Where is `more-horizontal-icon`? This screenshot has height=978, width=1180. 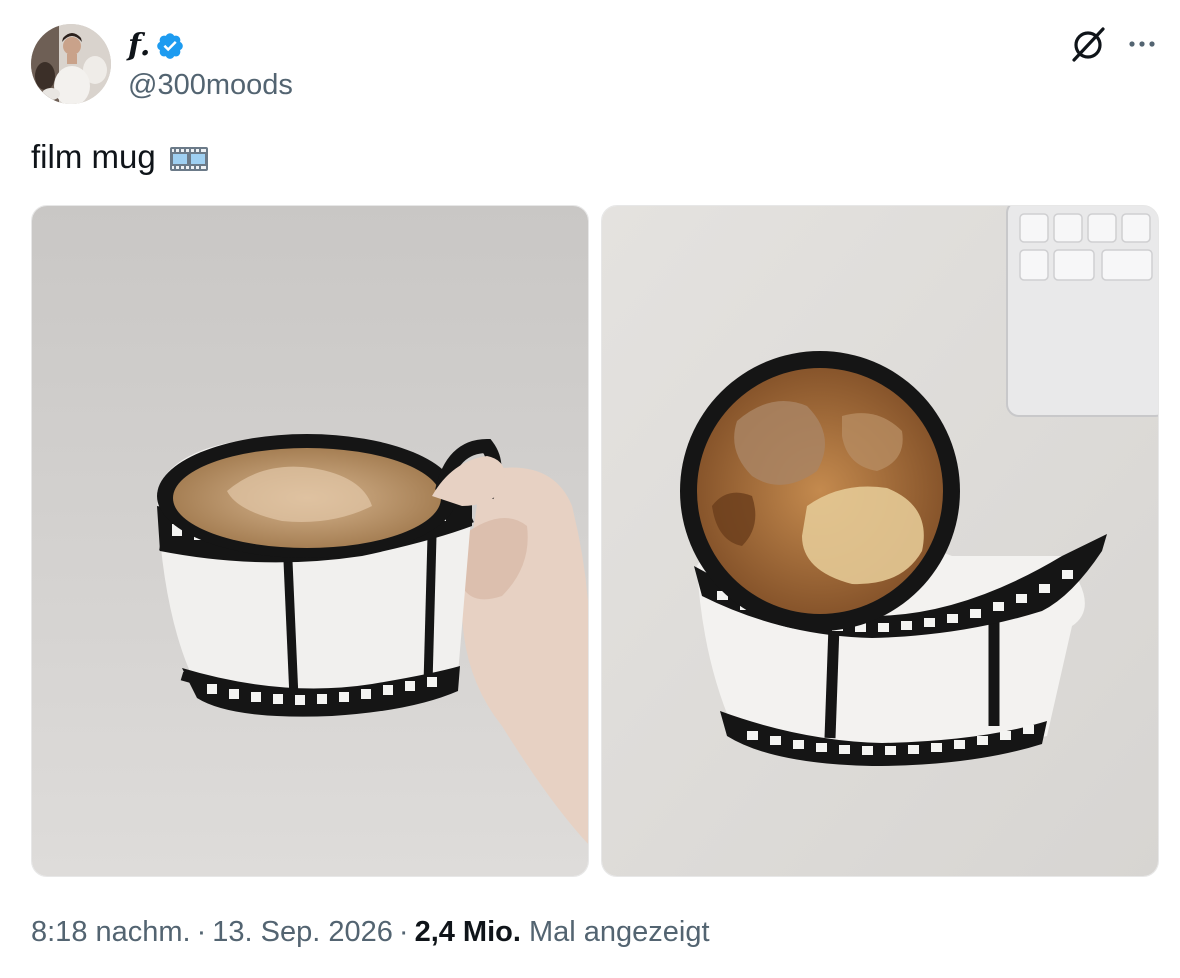
more-horizontal-icon is located at coordinates (1142, 44).